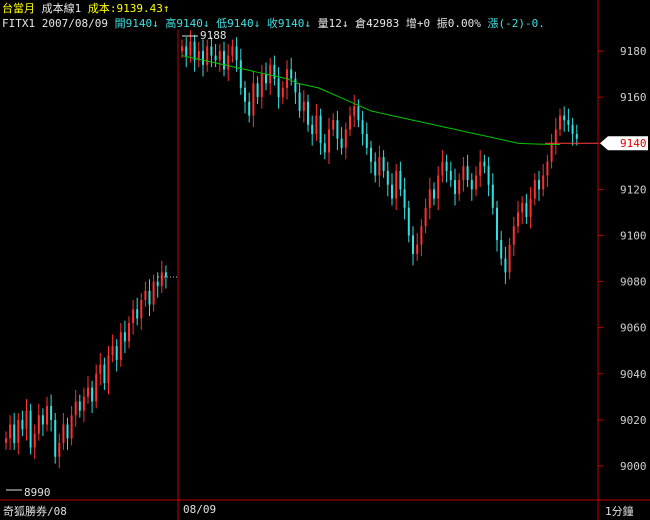  Describe the element at coordinates (633, 374) in the screenshot. I see `y-tick-label: 9040` at that location.